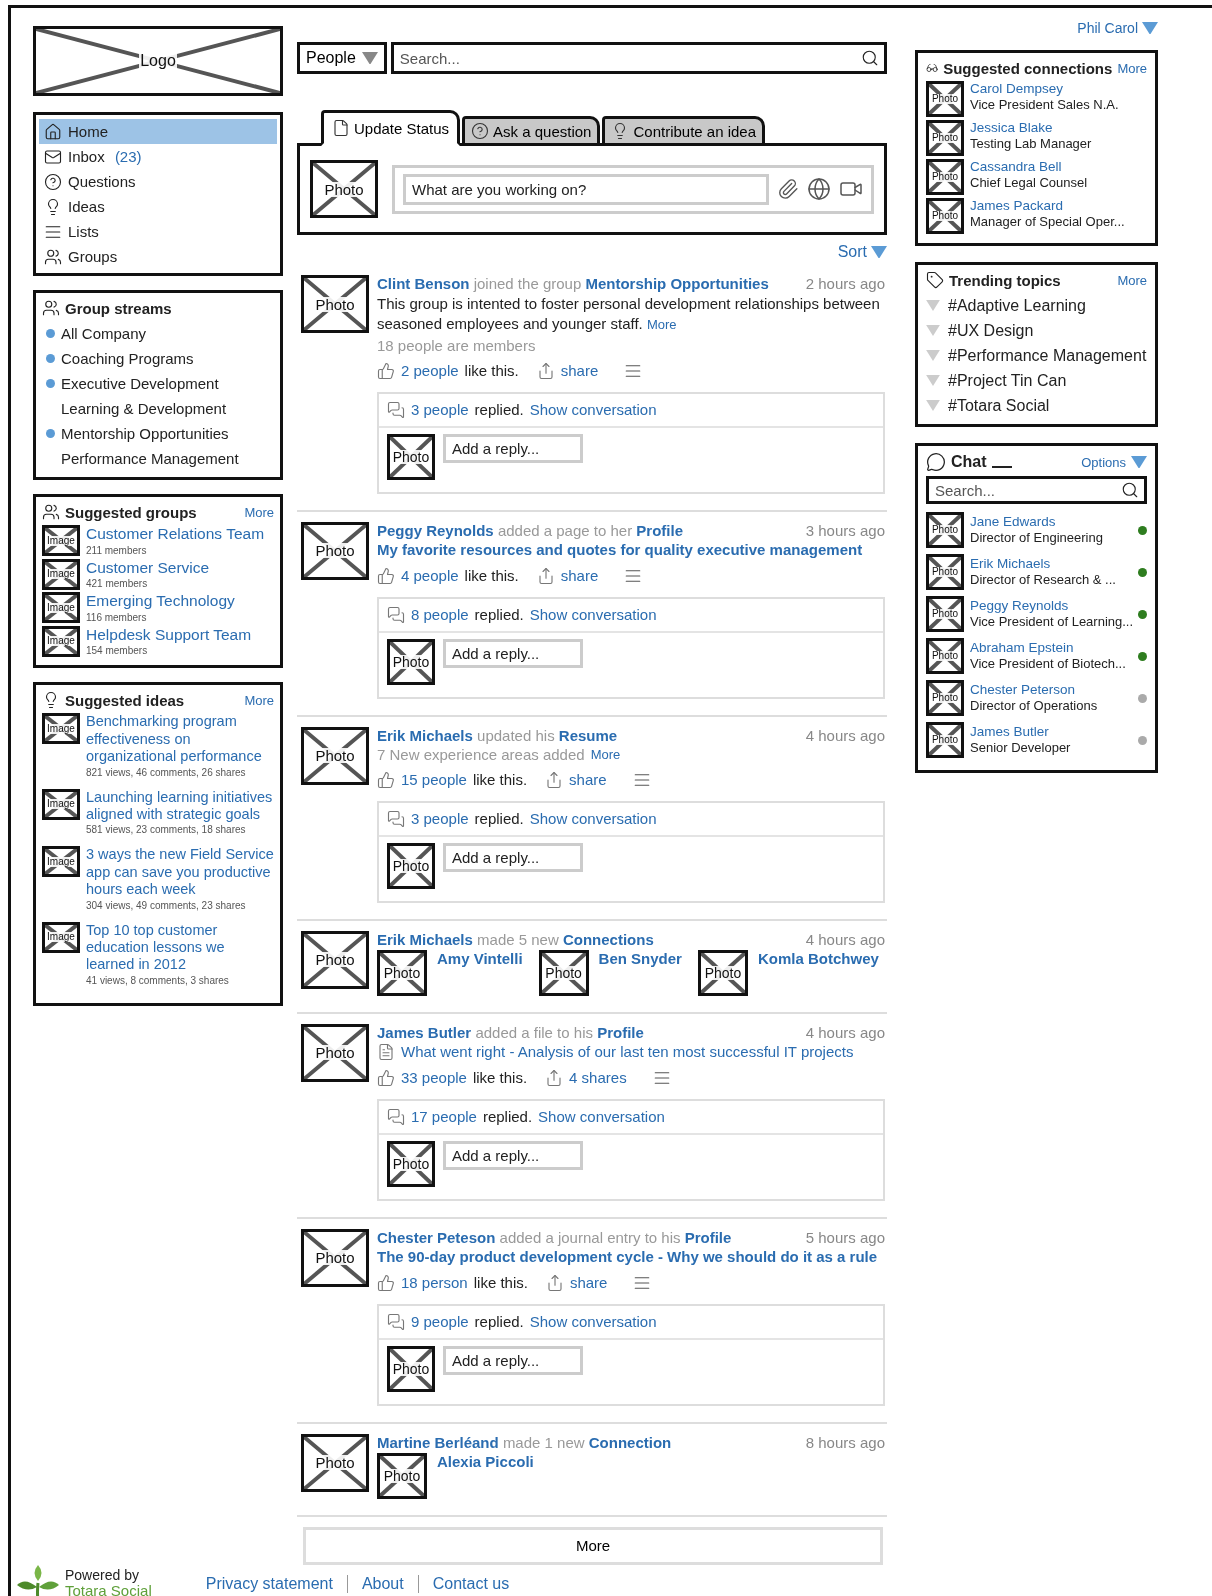 The height and width of the screenshot is (1596, 1212). I want to click on nav-item: Home, so click(158, 131).